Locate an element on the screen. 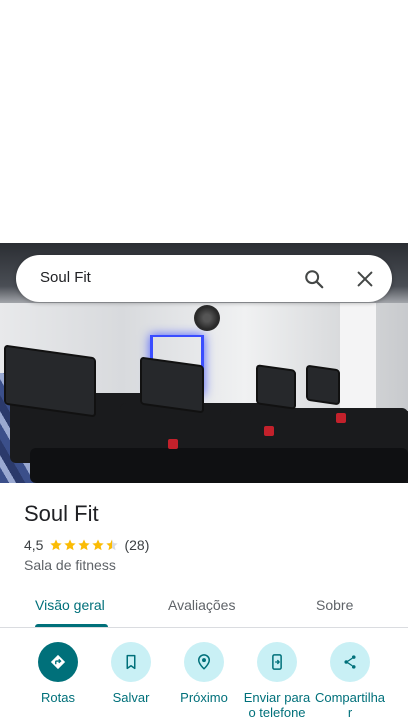 This screenshot has height=726, width=408. directions-label: Rotas is located at coordinates (58, 697).